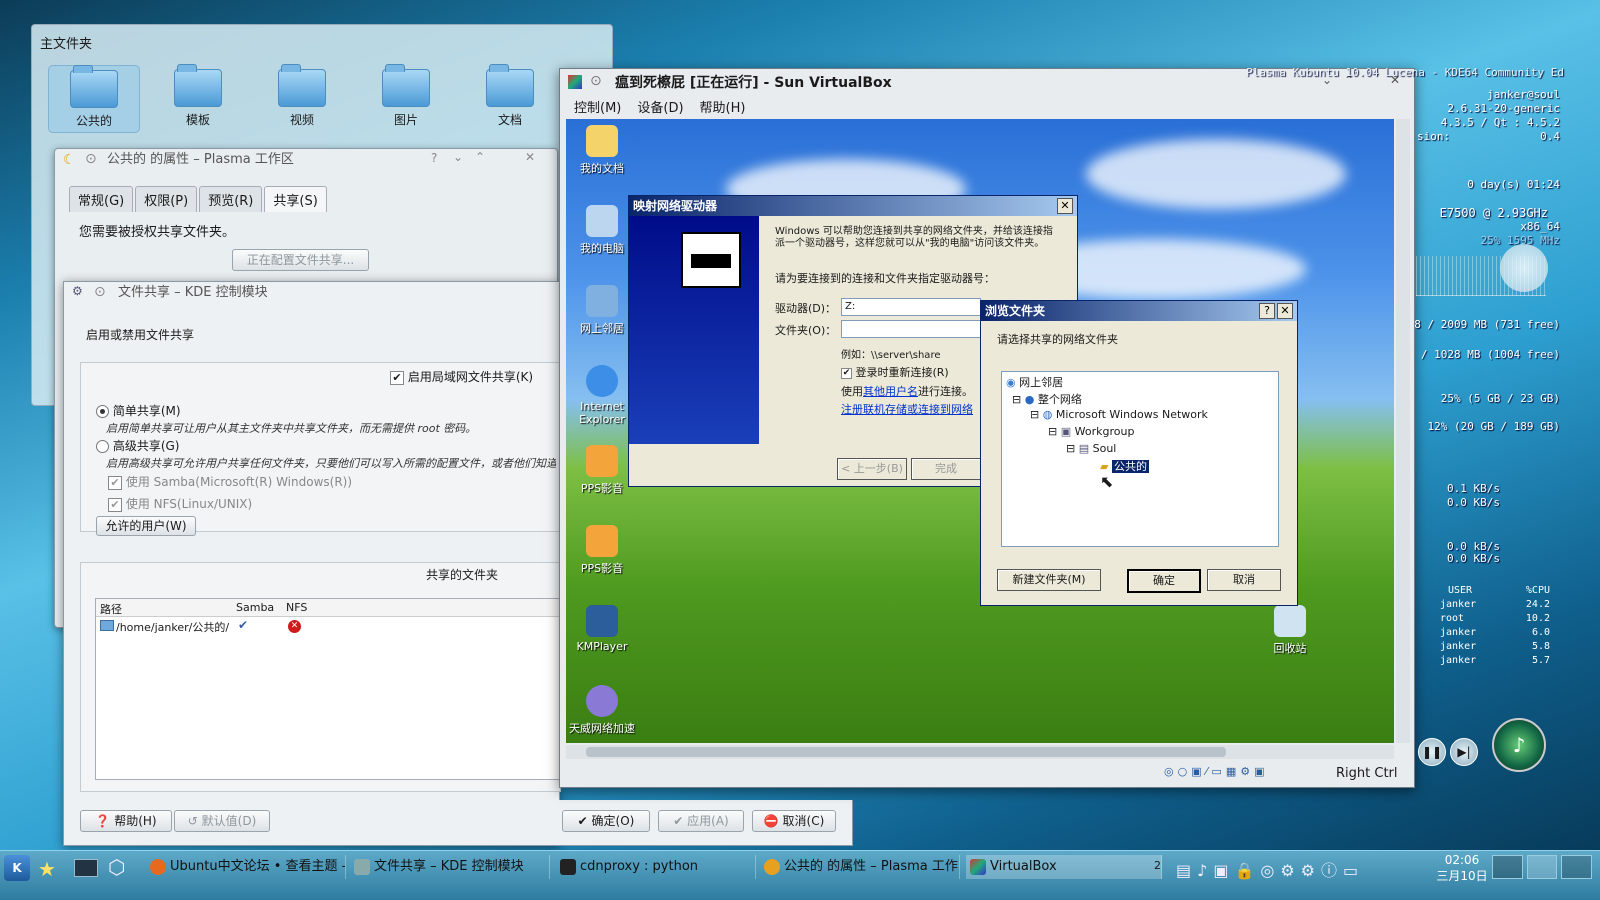 This screenshot has width=1600, height=900. Describe the element at coordinates (723, 106) in the screenshot. I see `menu-help: 帮助(H)` at that location.